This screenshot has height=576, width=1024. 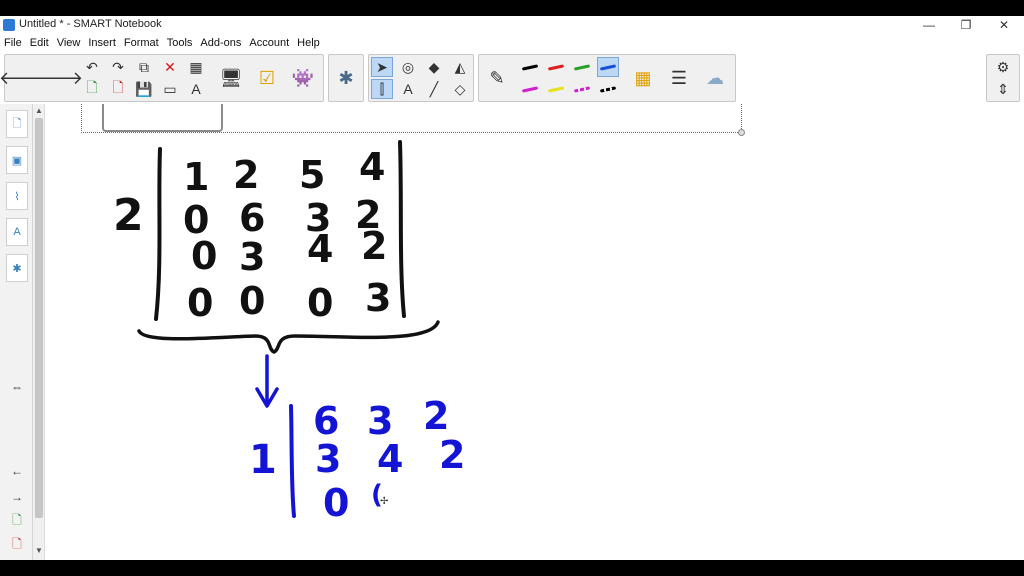 I want to click on gallery-icon: ▣, so click(x=17, y=160).